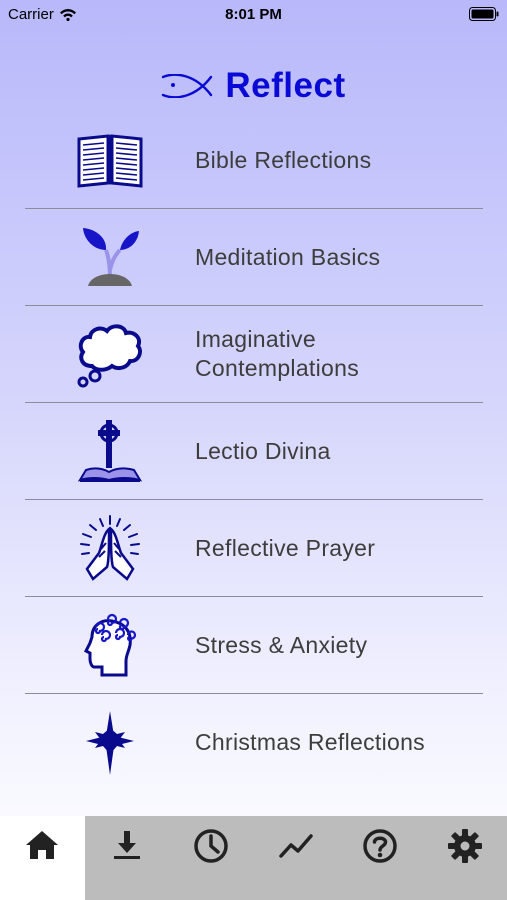 This screenshot has height=900, width=507. I want to click on menu-item-imaginative-contemplations: Imaginative Contemplations, so click(254, 354).